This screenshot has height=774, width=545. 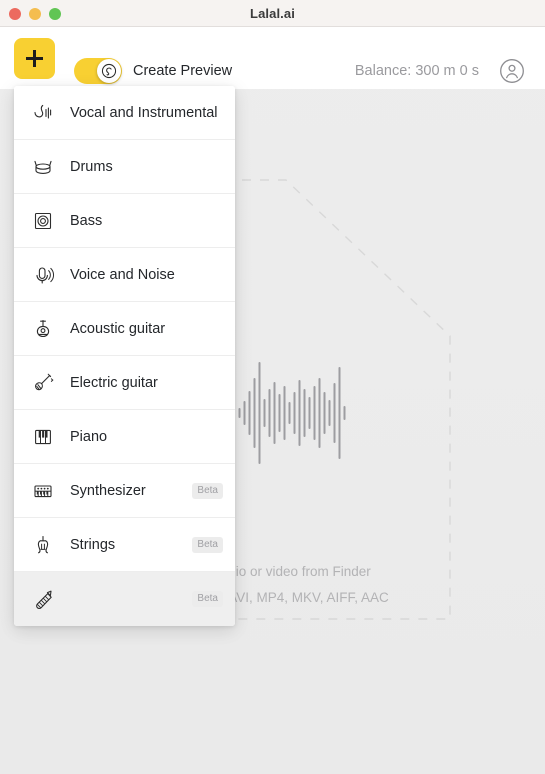 I want to click on add-file-button, so click(x=34, y=58).